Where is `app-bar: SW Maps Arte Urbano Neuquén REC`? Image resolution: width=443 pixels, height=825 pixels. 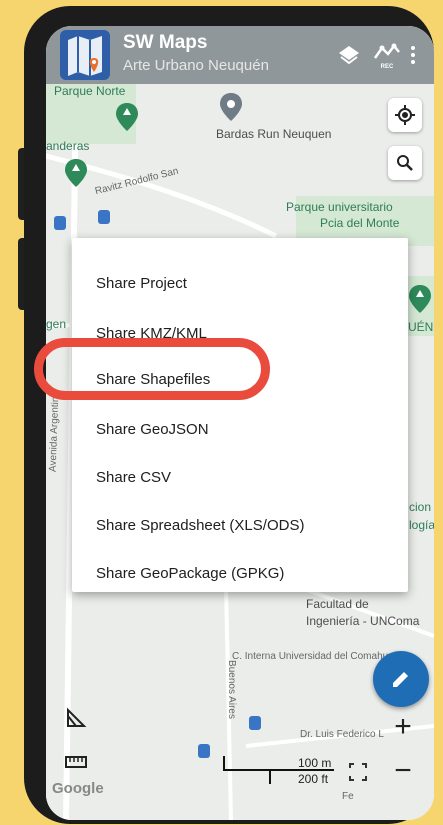
app-bar: SW Maps Arte Urbano Neuquén REC is located at coordinates (240, 55).